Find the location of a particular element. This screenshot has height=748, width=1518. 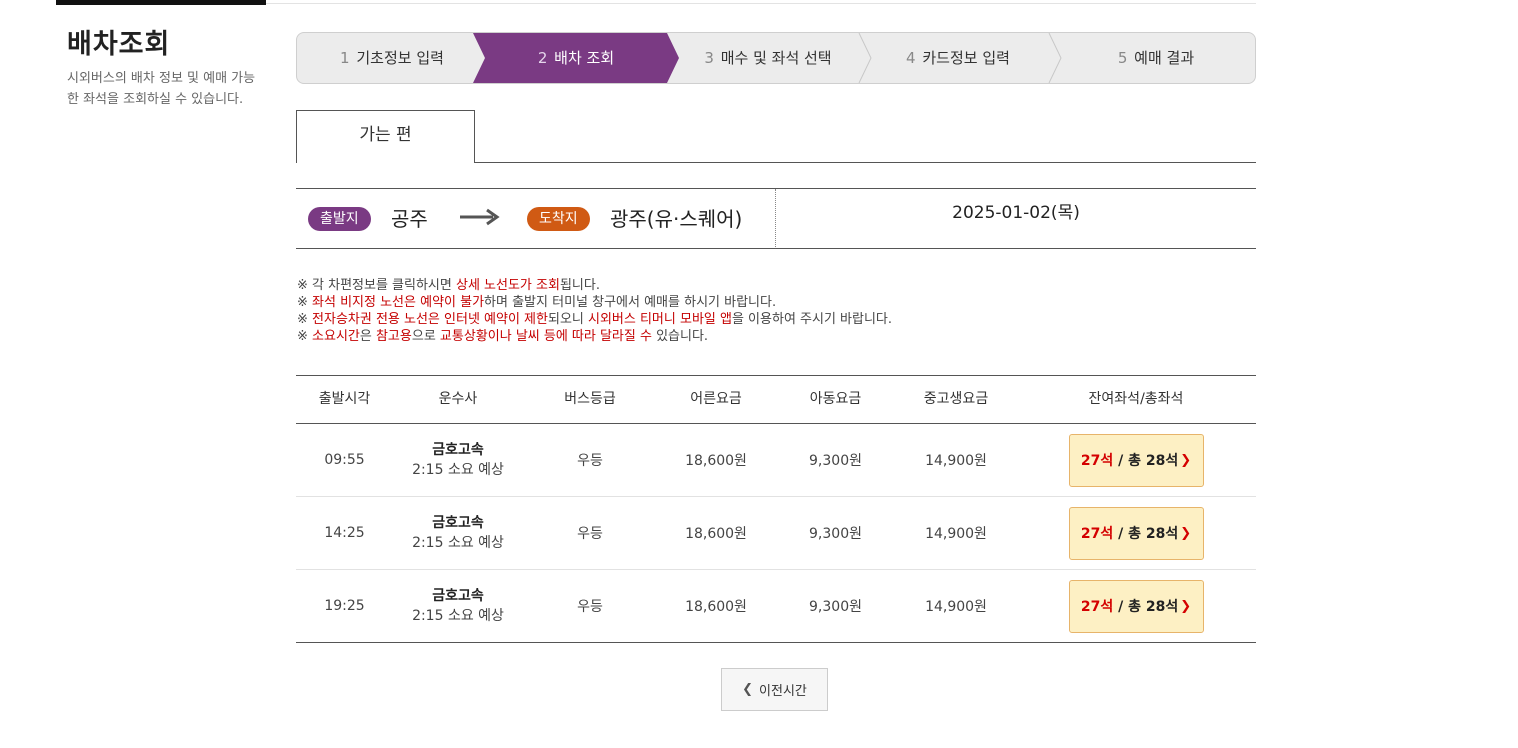

notice-text: 되오니 is located at coordinates (567, 319).